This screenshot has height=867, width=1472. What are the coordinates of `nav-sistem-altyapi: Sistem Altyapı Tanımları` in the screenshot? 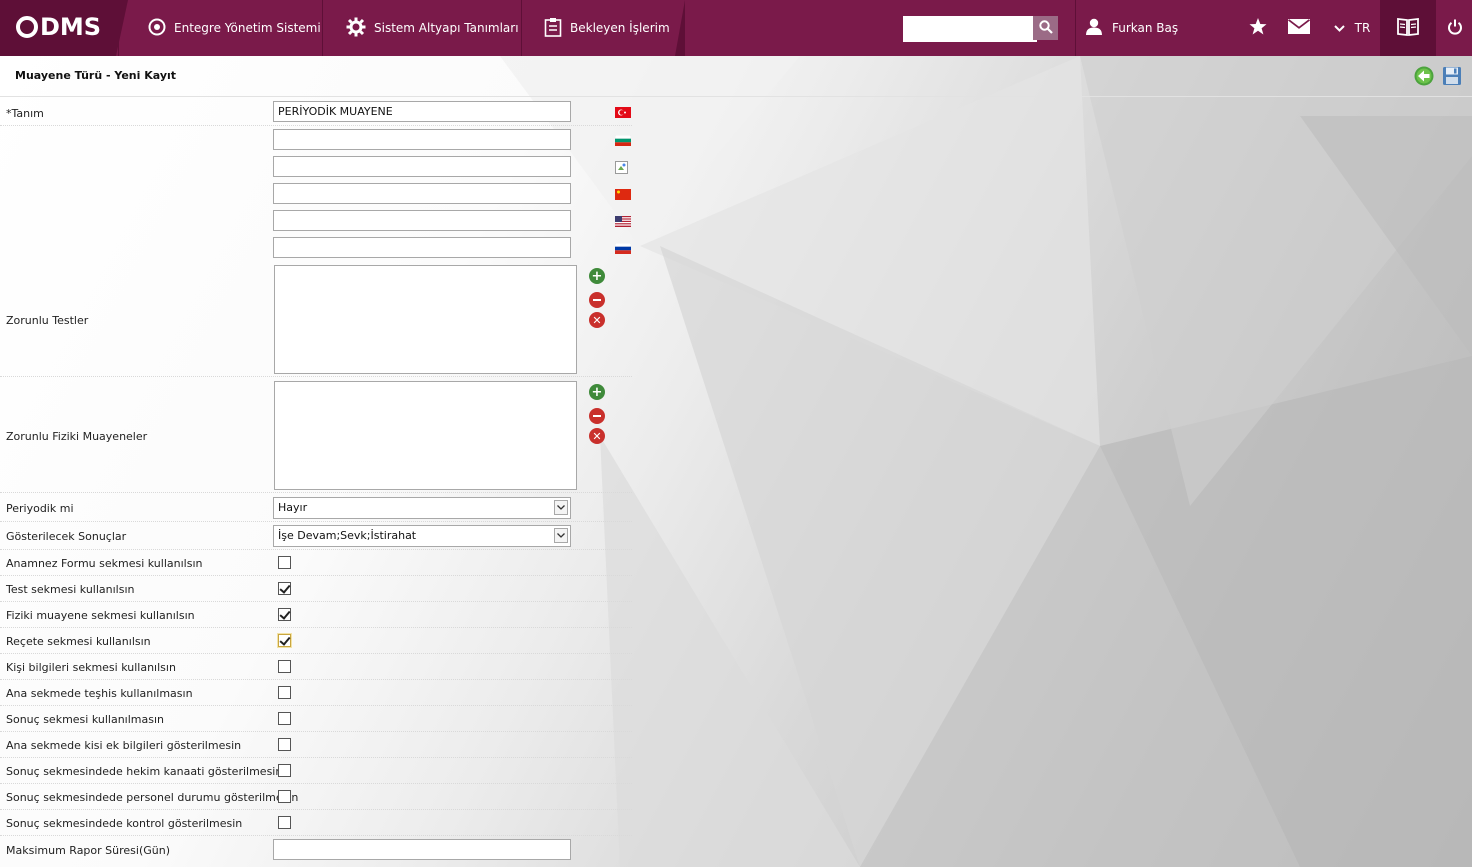 It's located at (432, 28).